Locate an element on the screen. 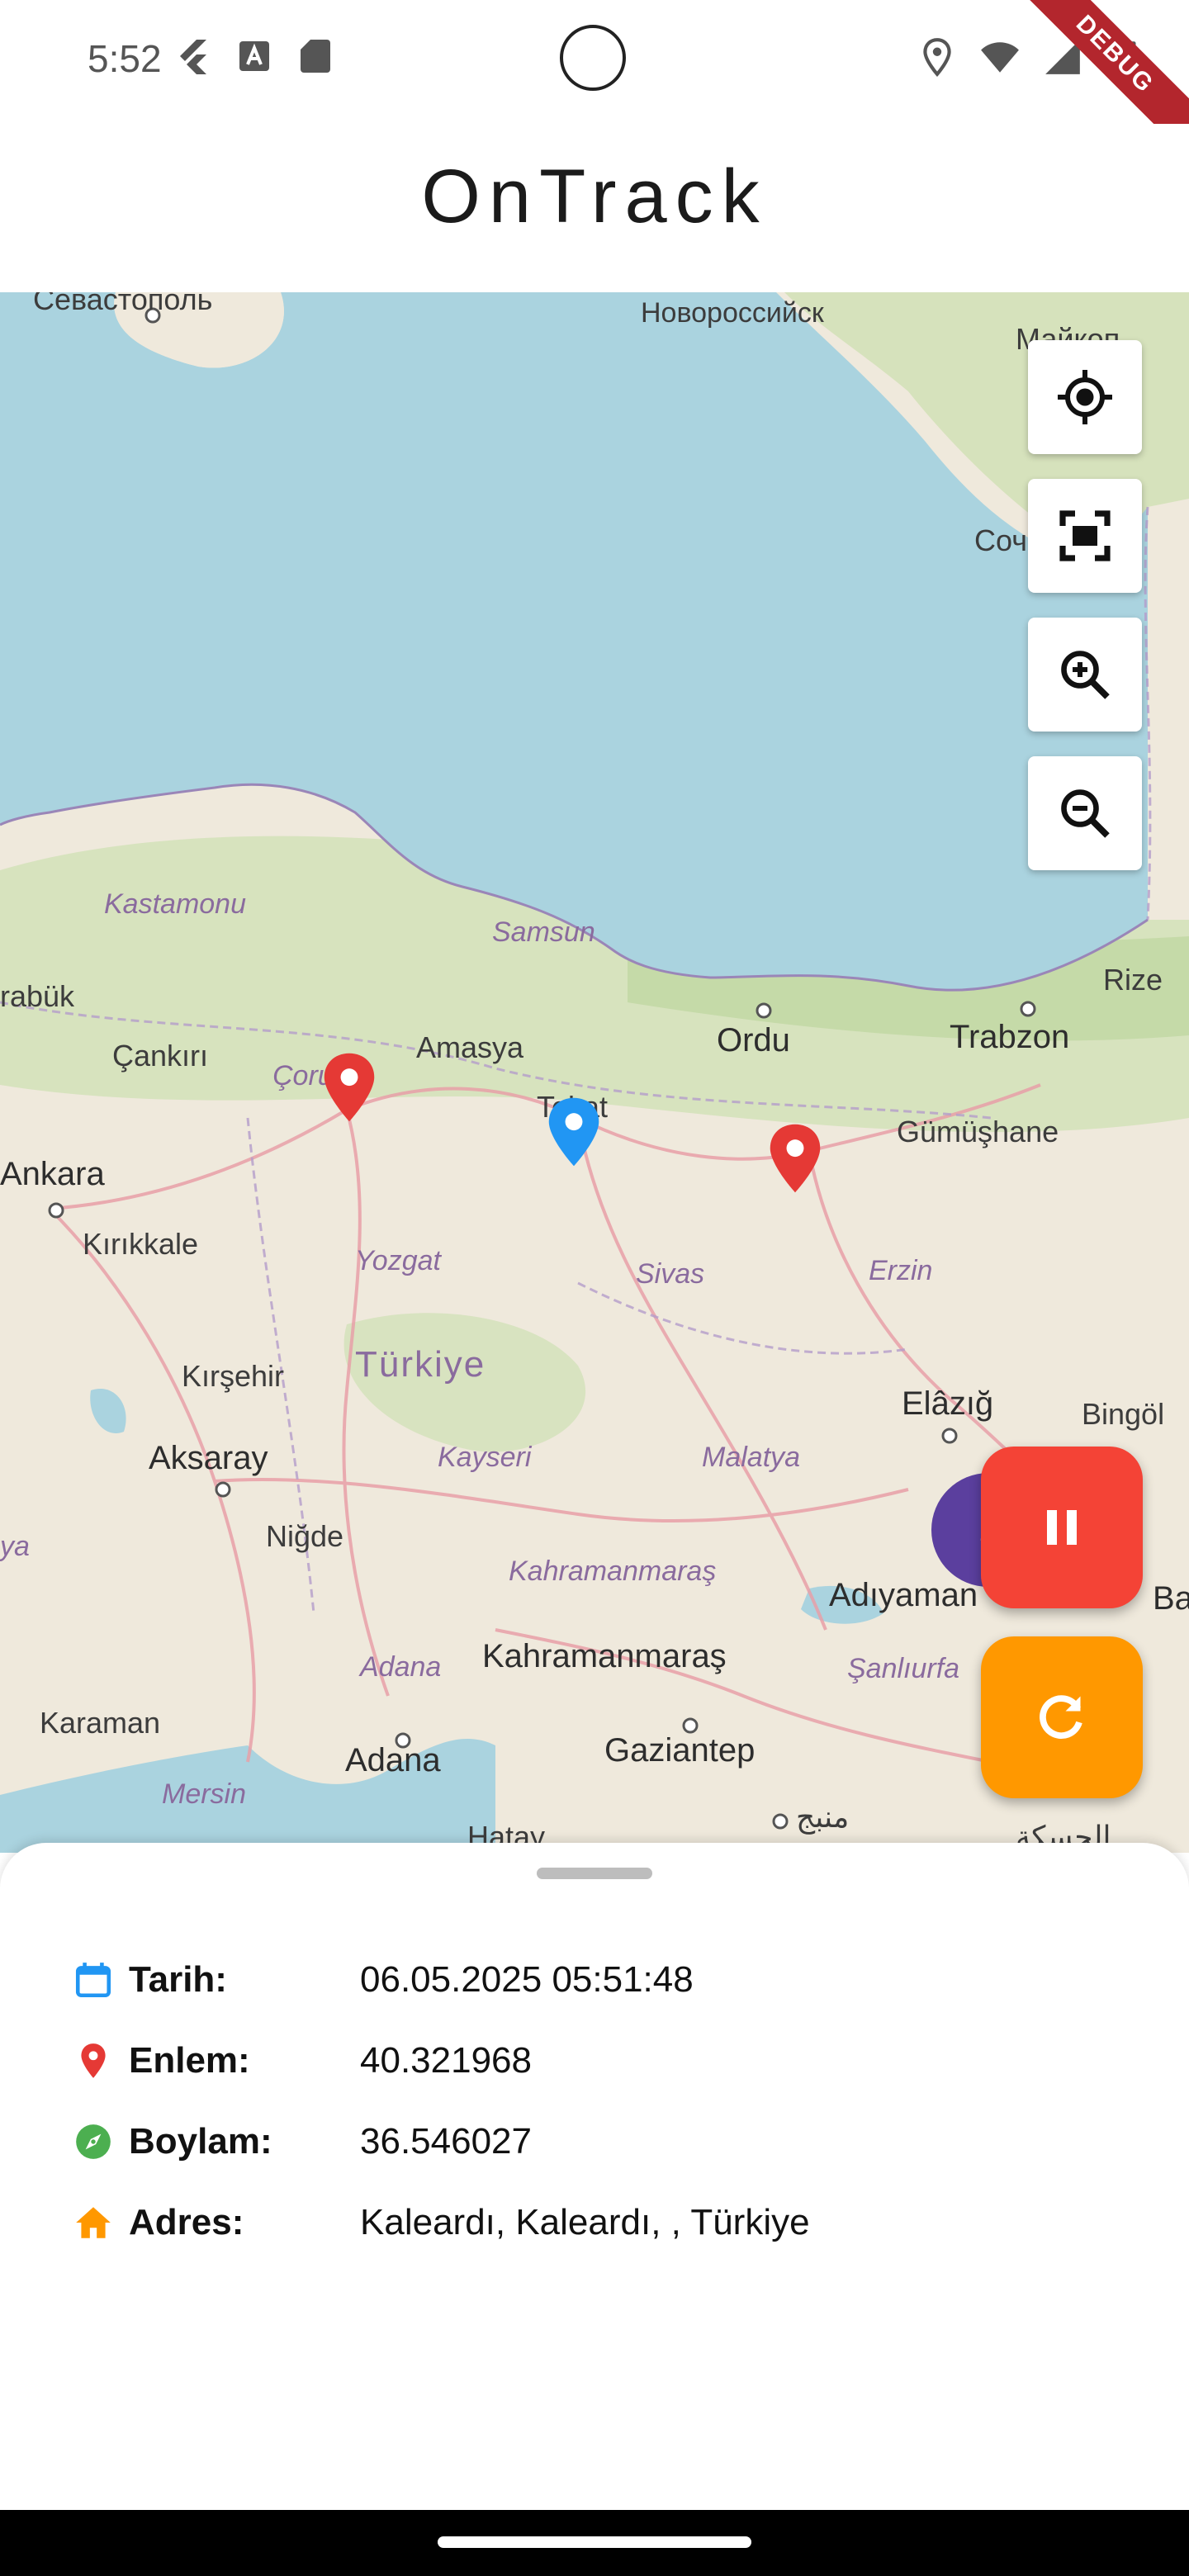  zoom-in-button is located at coordinates (1085, 675).